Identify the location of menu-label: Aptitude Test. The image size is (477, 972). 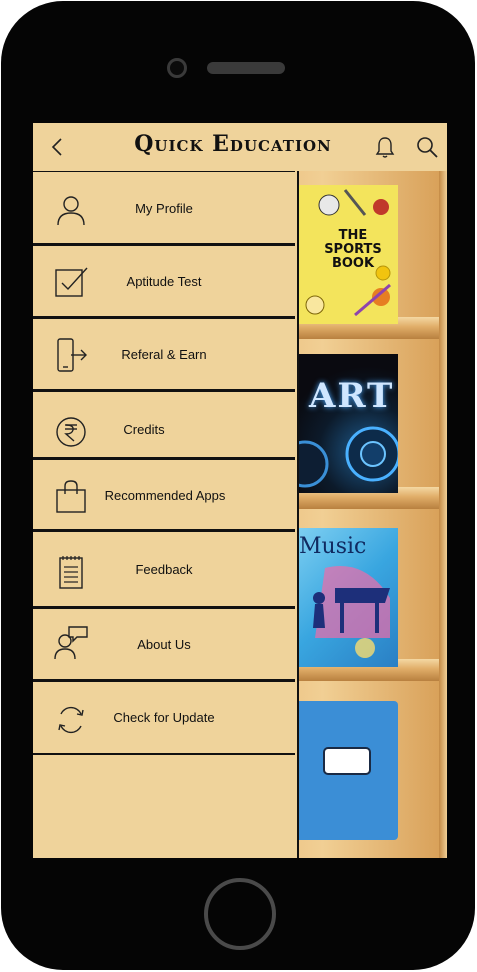
(164, 281).